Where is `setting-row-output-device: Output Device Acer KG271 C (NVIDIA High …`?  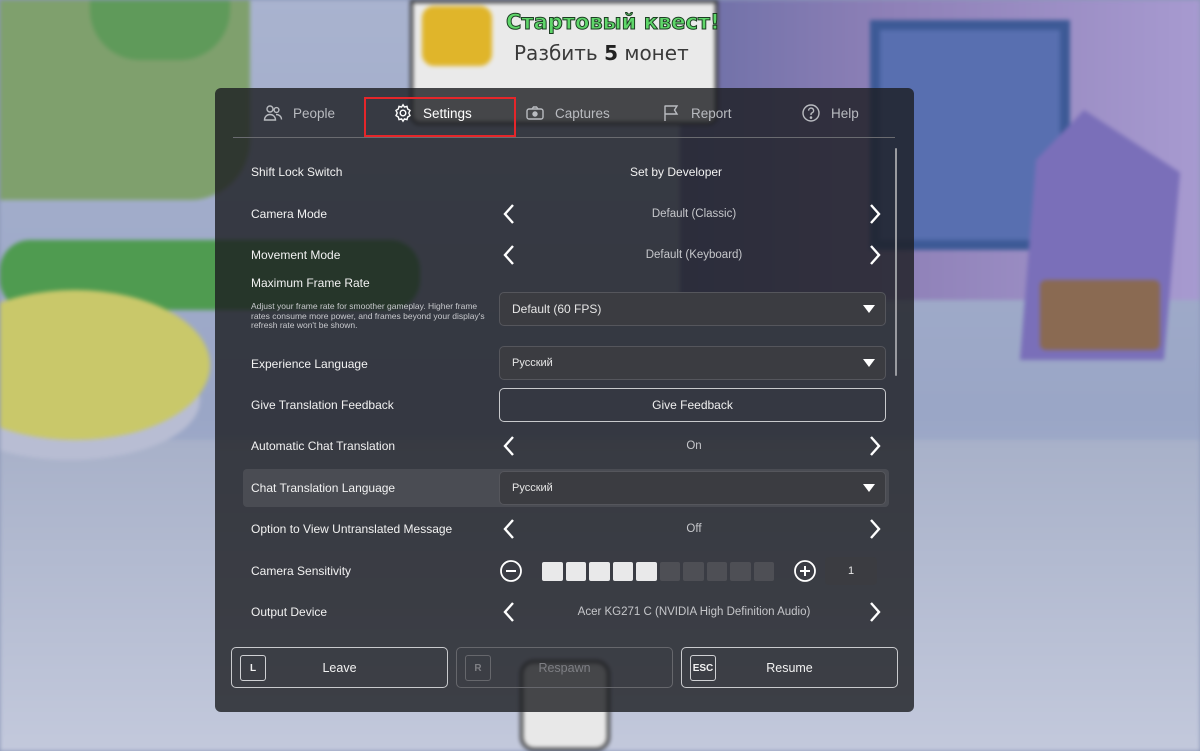
setting-row-output-device: Output Device Acer KG271 C (NVIDIA High … is located at coordinates (566, 612).